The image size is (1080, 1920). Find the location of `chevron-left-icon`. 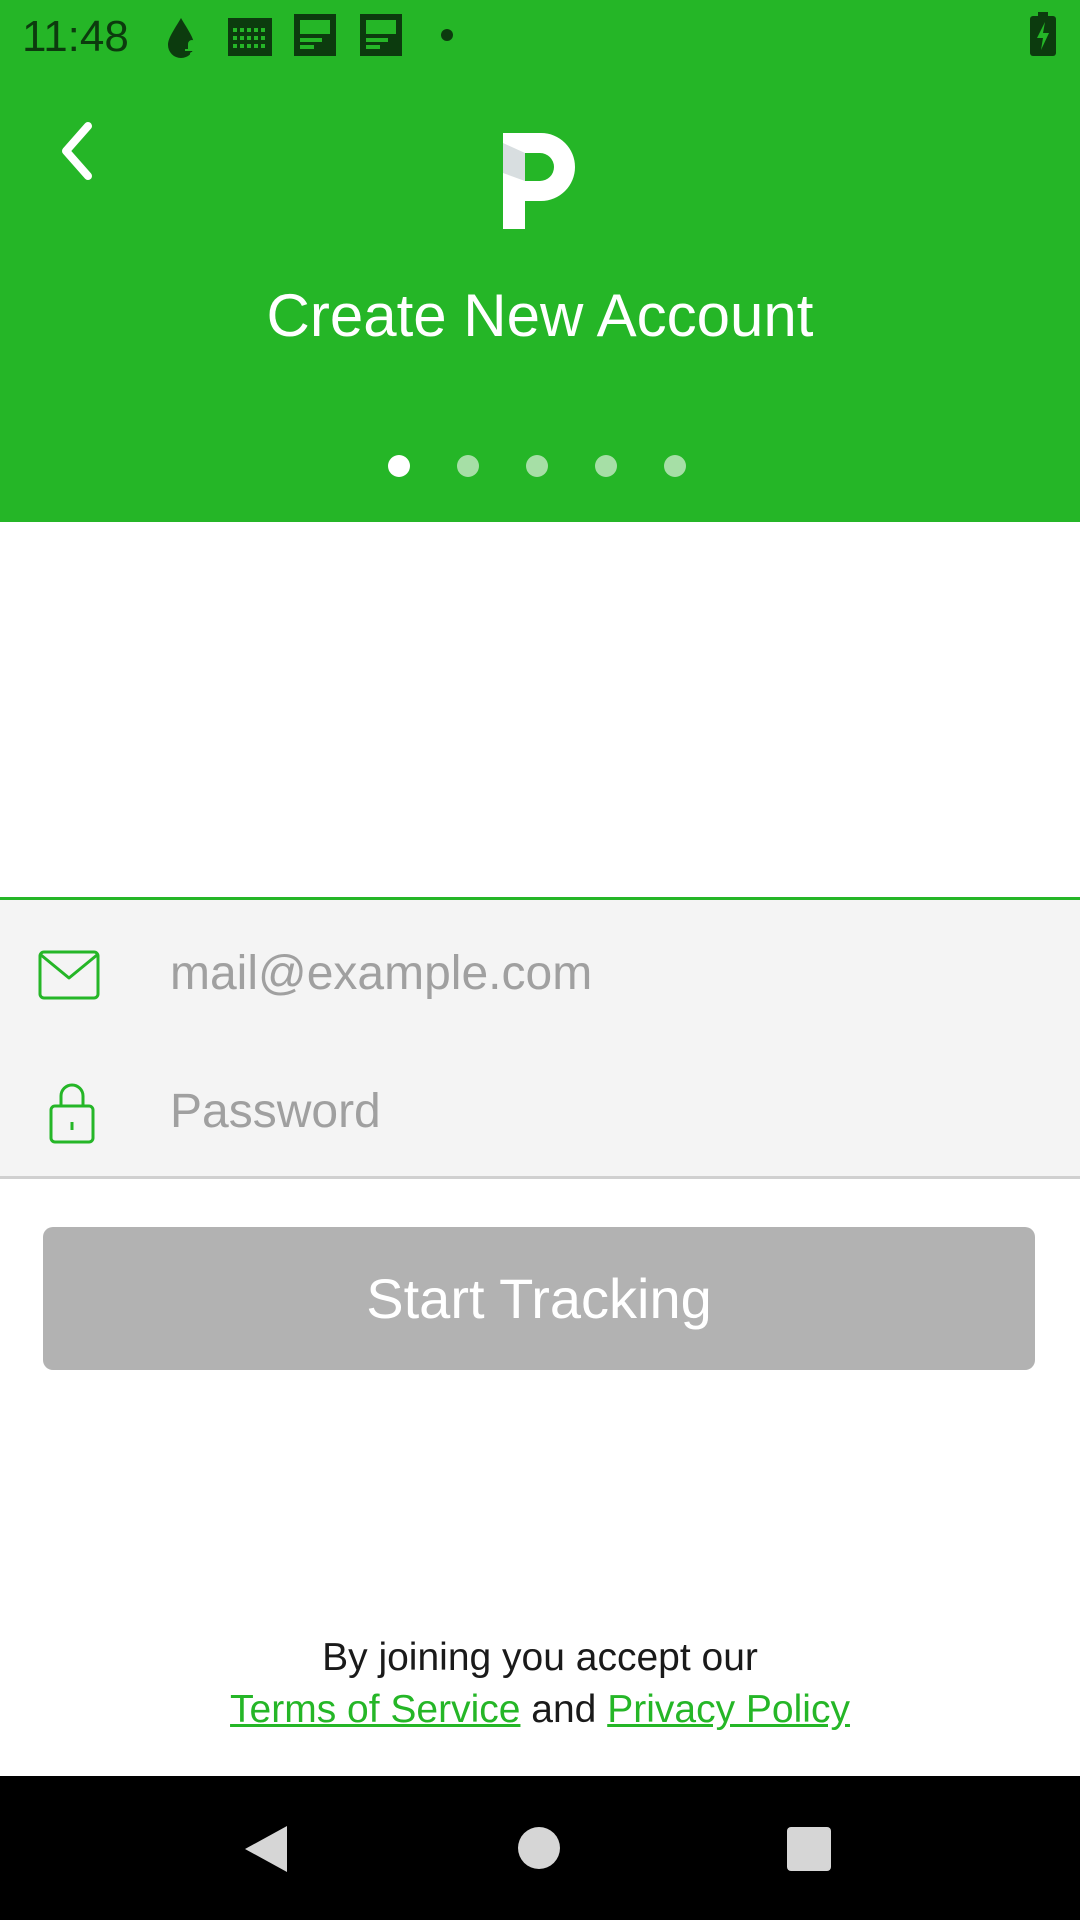

chevron-left-icon is located at coordinates (78, 151).